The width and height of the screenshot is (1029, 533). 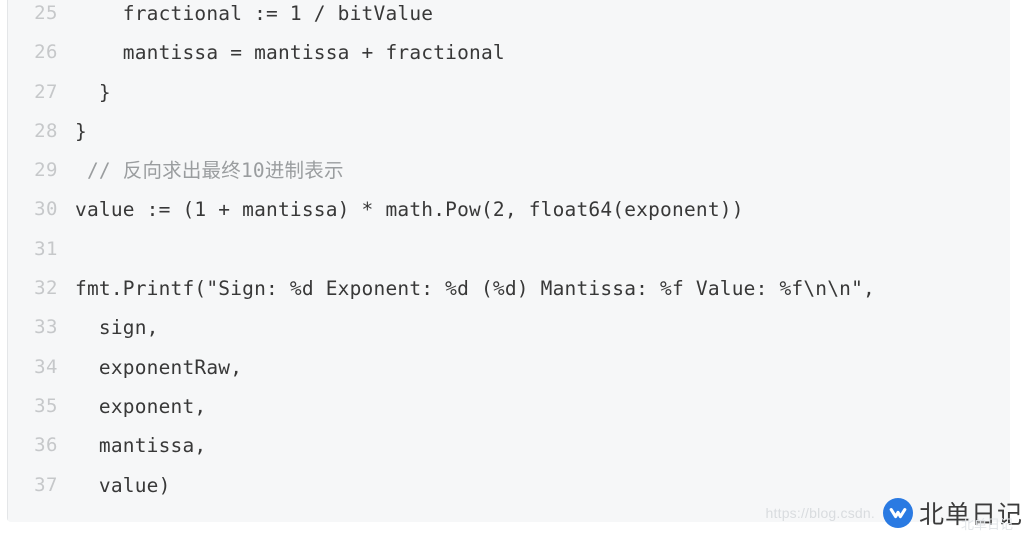 I want to click on line-number: 30, so click(x=46, y=209).